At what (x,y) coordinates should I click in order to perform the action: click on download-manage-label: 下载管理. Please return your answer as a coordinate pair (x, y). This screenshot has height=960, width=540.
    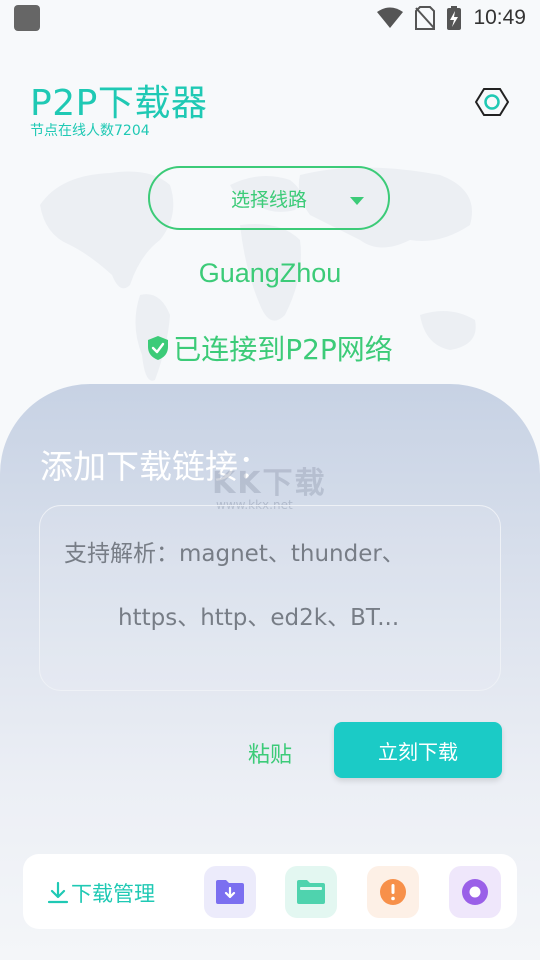
    Looking at the image, I should click on (113, 894).